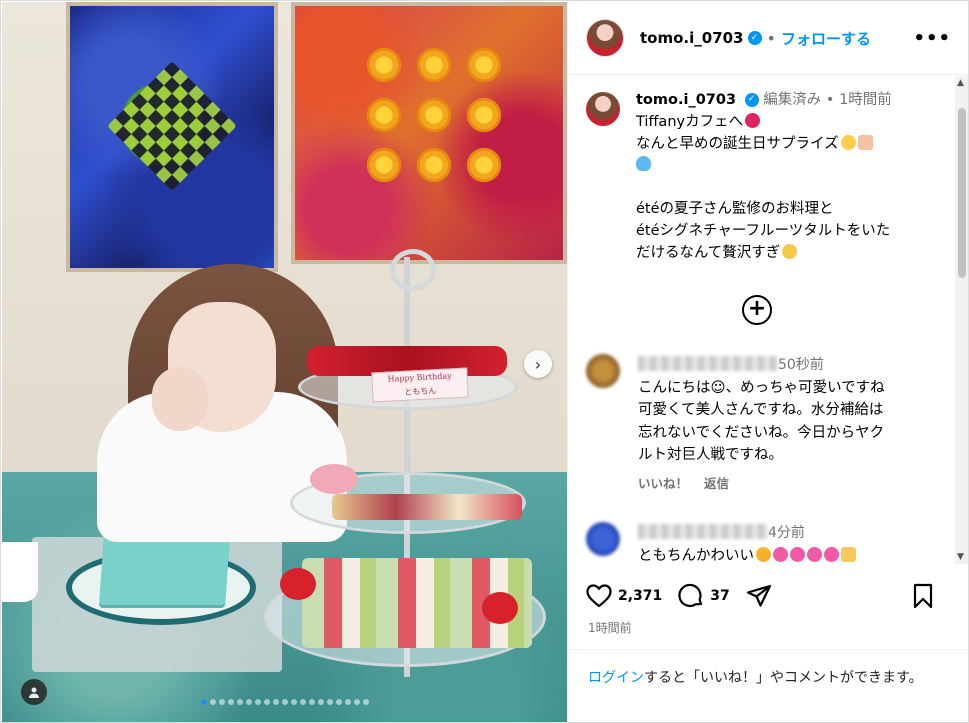 This screenshot has width=969, height=723. What do you see at coordinates (180, 399) in the screenshot?
I see `person-hand` at bounding box center [180, 399].